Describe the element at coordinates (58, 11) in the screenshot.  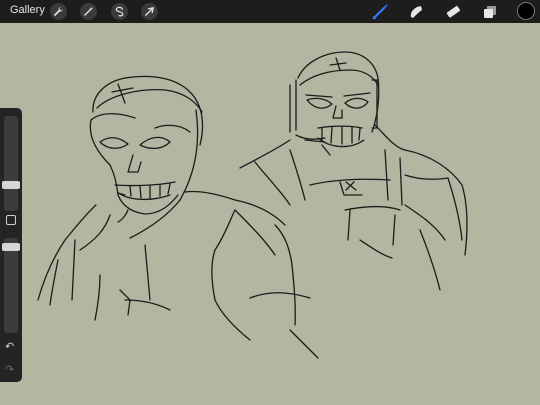
I see `wrench-icon` at that location.